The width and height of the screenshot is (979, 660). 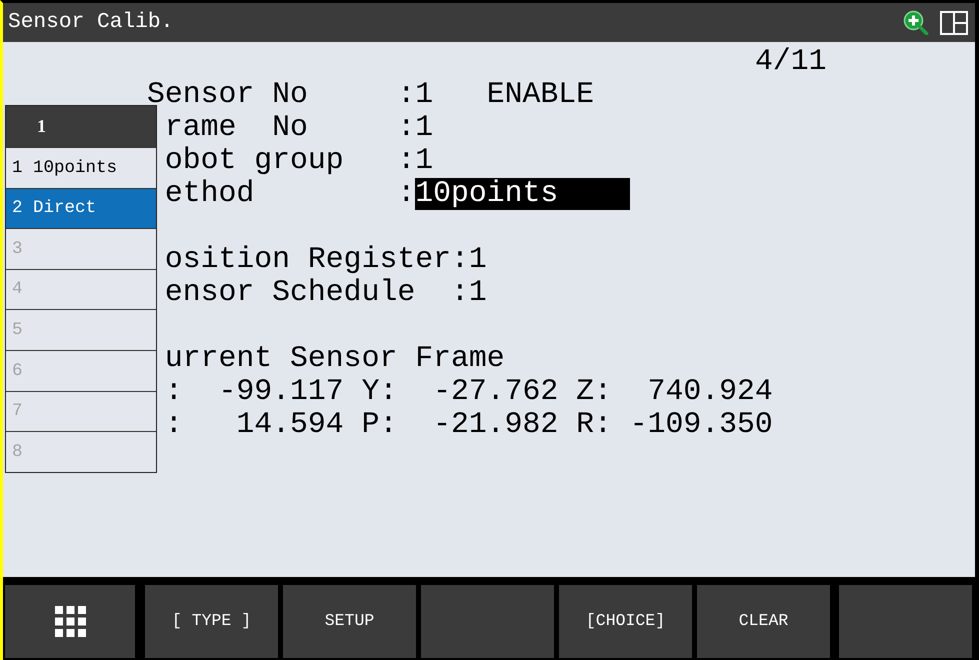 What do you see at coordinates (254, 161) in the screenshot?
I see `field-label: obot group` at bounding box center [254, 161].